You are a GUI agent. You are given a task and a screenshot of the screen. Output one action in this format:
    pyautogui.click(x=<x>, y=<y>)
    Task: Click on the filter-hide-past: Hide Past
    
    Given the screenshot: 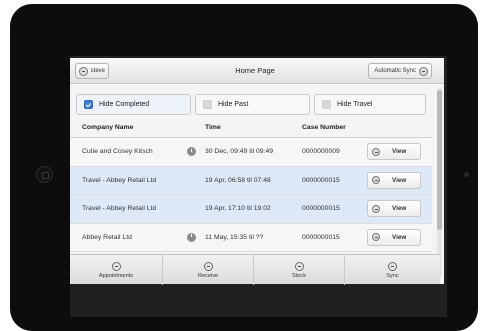 What is the action you would take?
    pyautogui.click(x=252, y=104)
    